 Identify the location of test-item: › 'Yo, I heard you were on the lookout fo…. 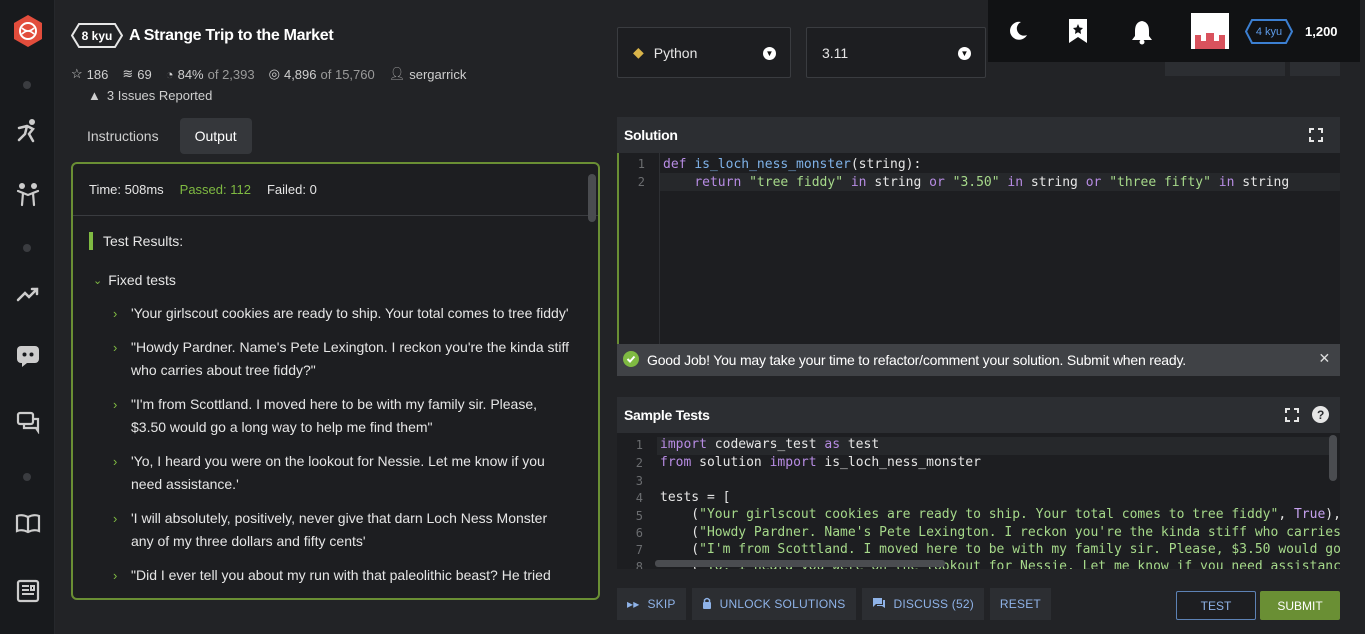
(343, 473).